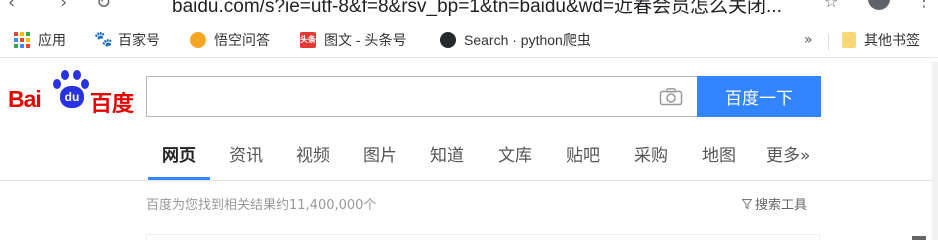  Describe the element at coordinates (365, 40) in the screenshot. I see `bookmark-label: 图文 - 头条号` at that location.